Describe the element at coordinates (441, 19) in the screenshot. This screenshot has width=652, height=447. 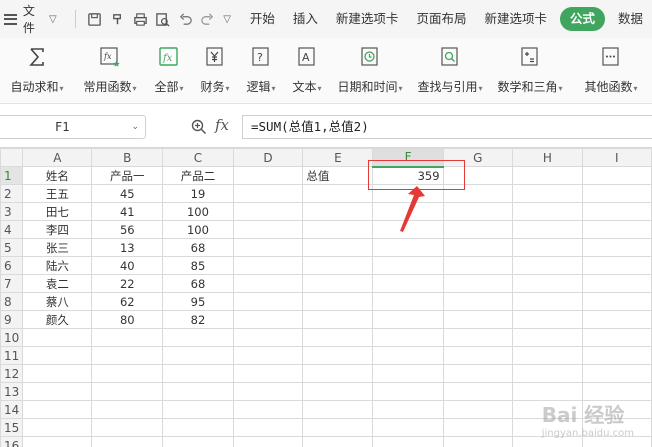
I see `tab-page-layout: 页面布局` at that location.